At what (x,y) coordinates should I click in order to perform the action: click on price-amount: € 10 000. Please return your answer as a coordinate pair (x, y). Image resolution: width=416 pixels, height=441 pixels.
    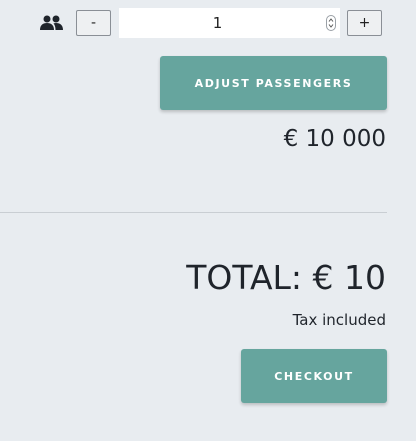
    Looking at the image, I should click on (334, 139).